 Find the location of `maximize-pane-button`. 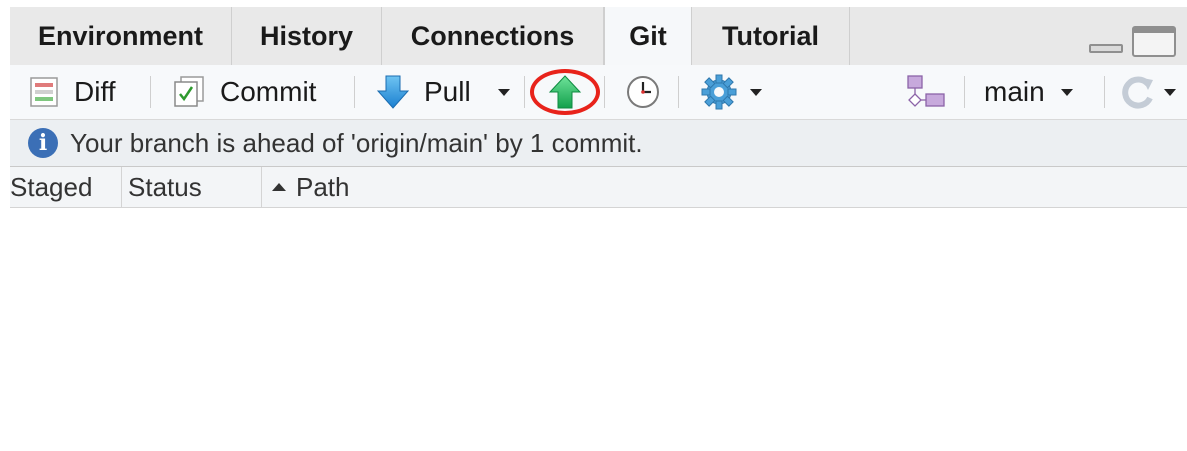

maximize-pane-button is located at coordinates (1154, 41).